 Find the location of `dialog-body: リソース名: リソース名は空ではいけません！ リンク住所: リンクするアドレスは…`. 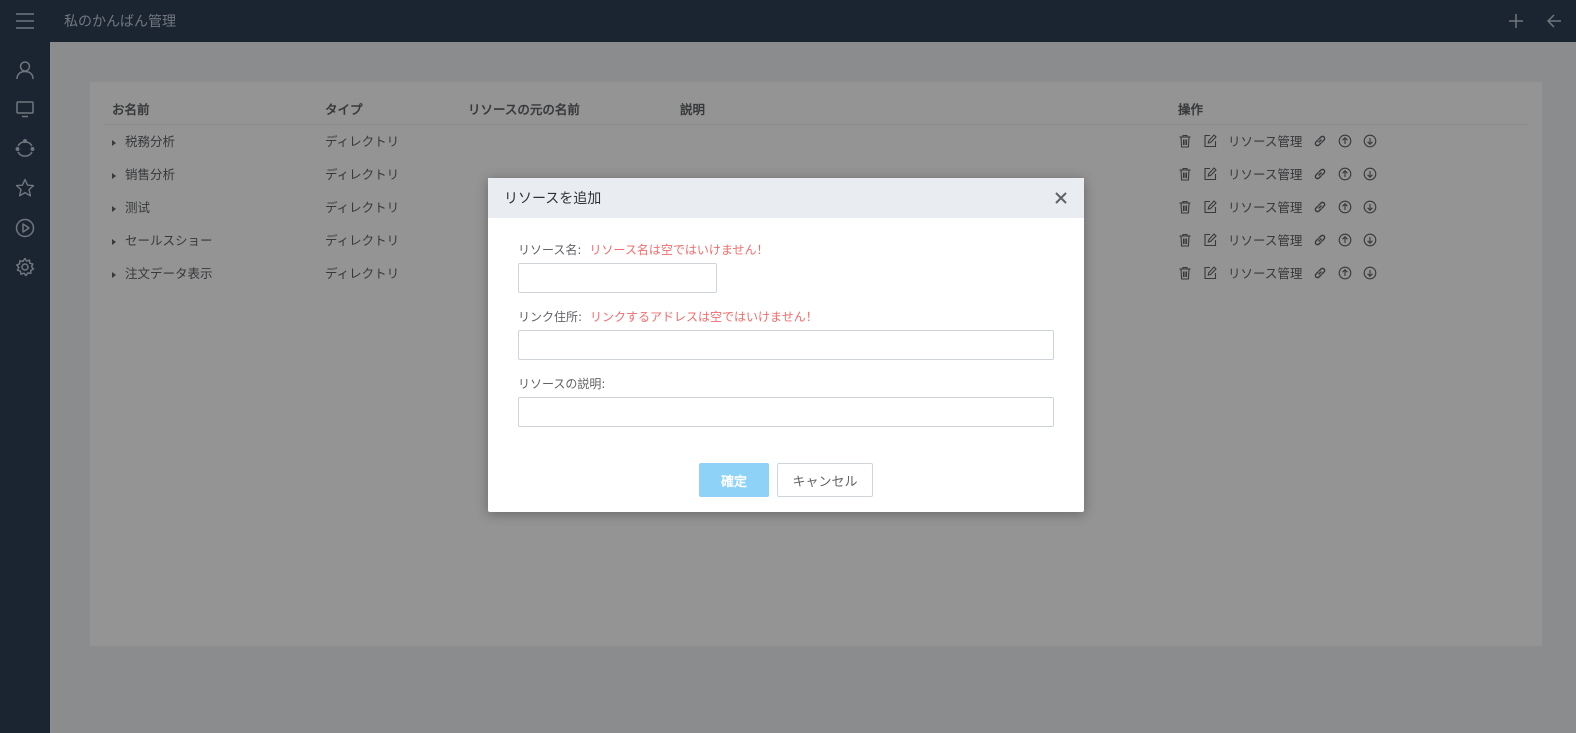

dialog-body: リソース名: リソース名は空ではいけません！ リンク住所: リンクするアドレスは… is located at coordinates (786, 322).